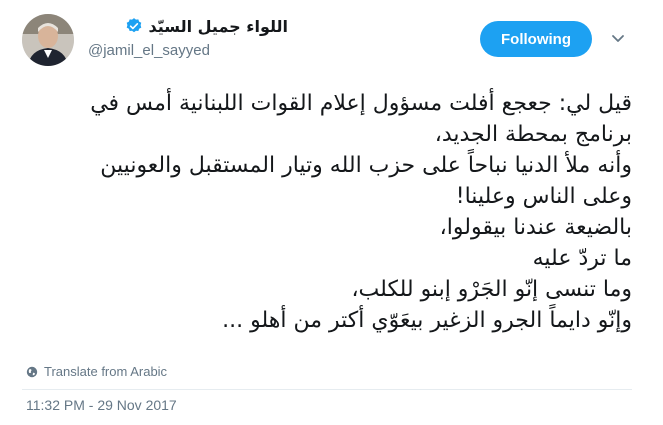  Describe the element at coordinates (533, 134) in the screenshot. I see `tweet-line: برنامج بمحطة الجديد،` at that location.